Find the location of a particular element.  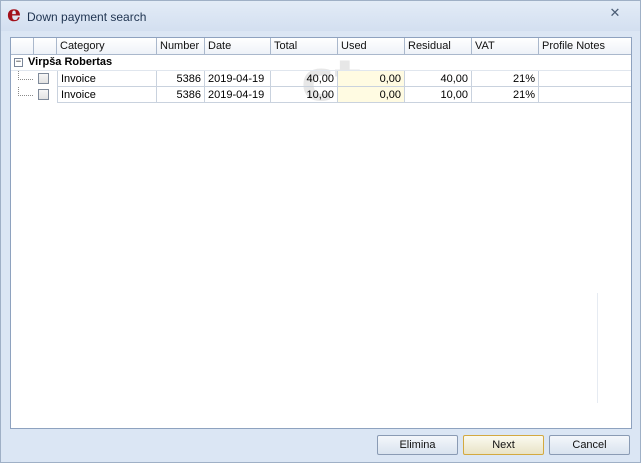

cancel-button: Cancel is located at coordinates (589, 445).